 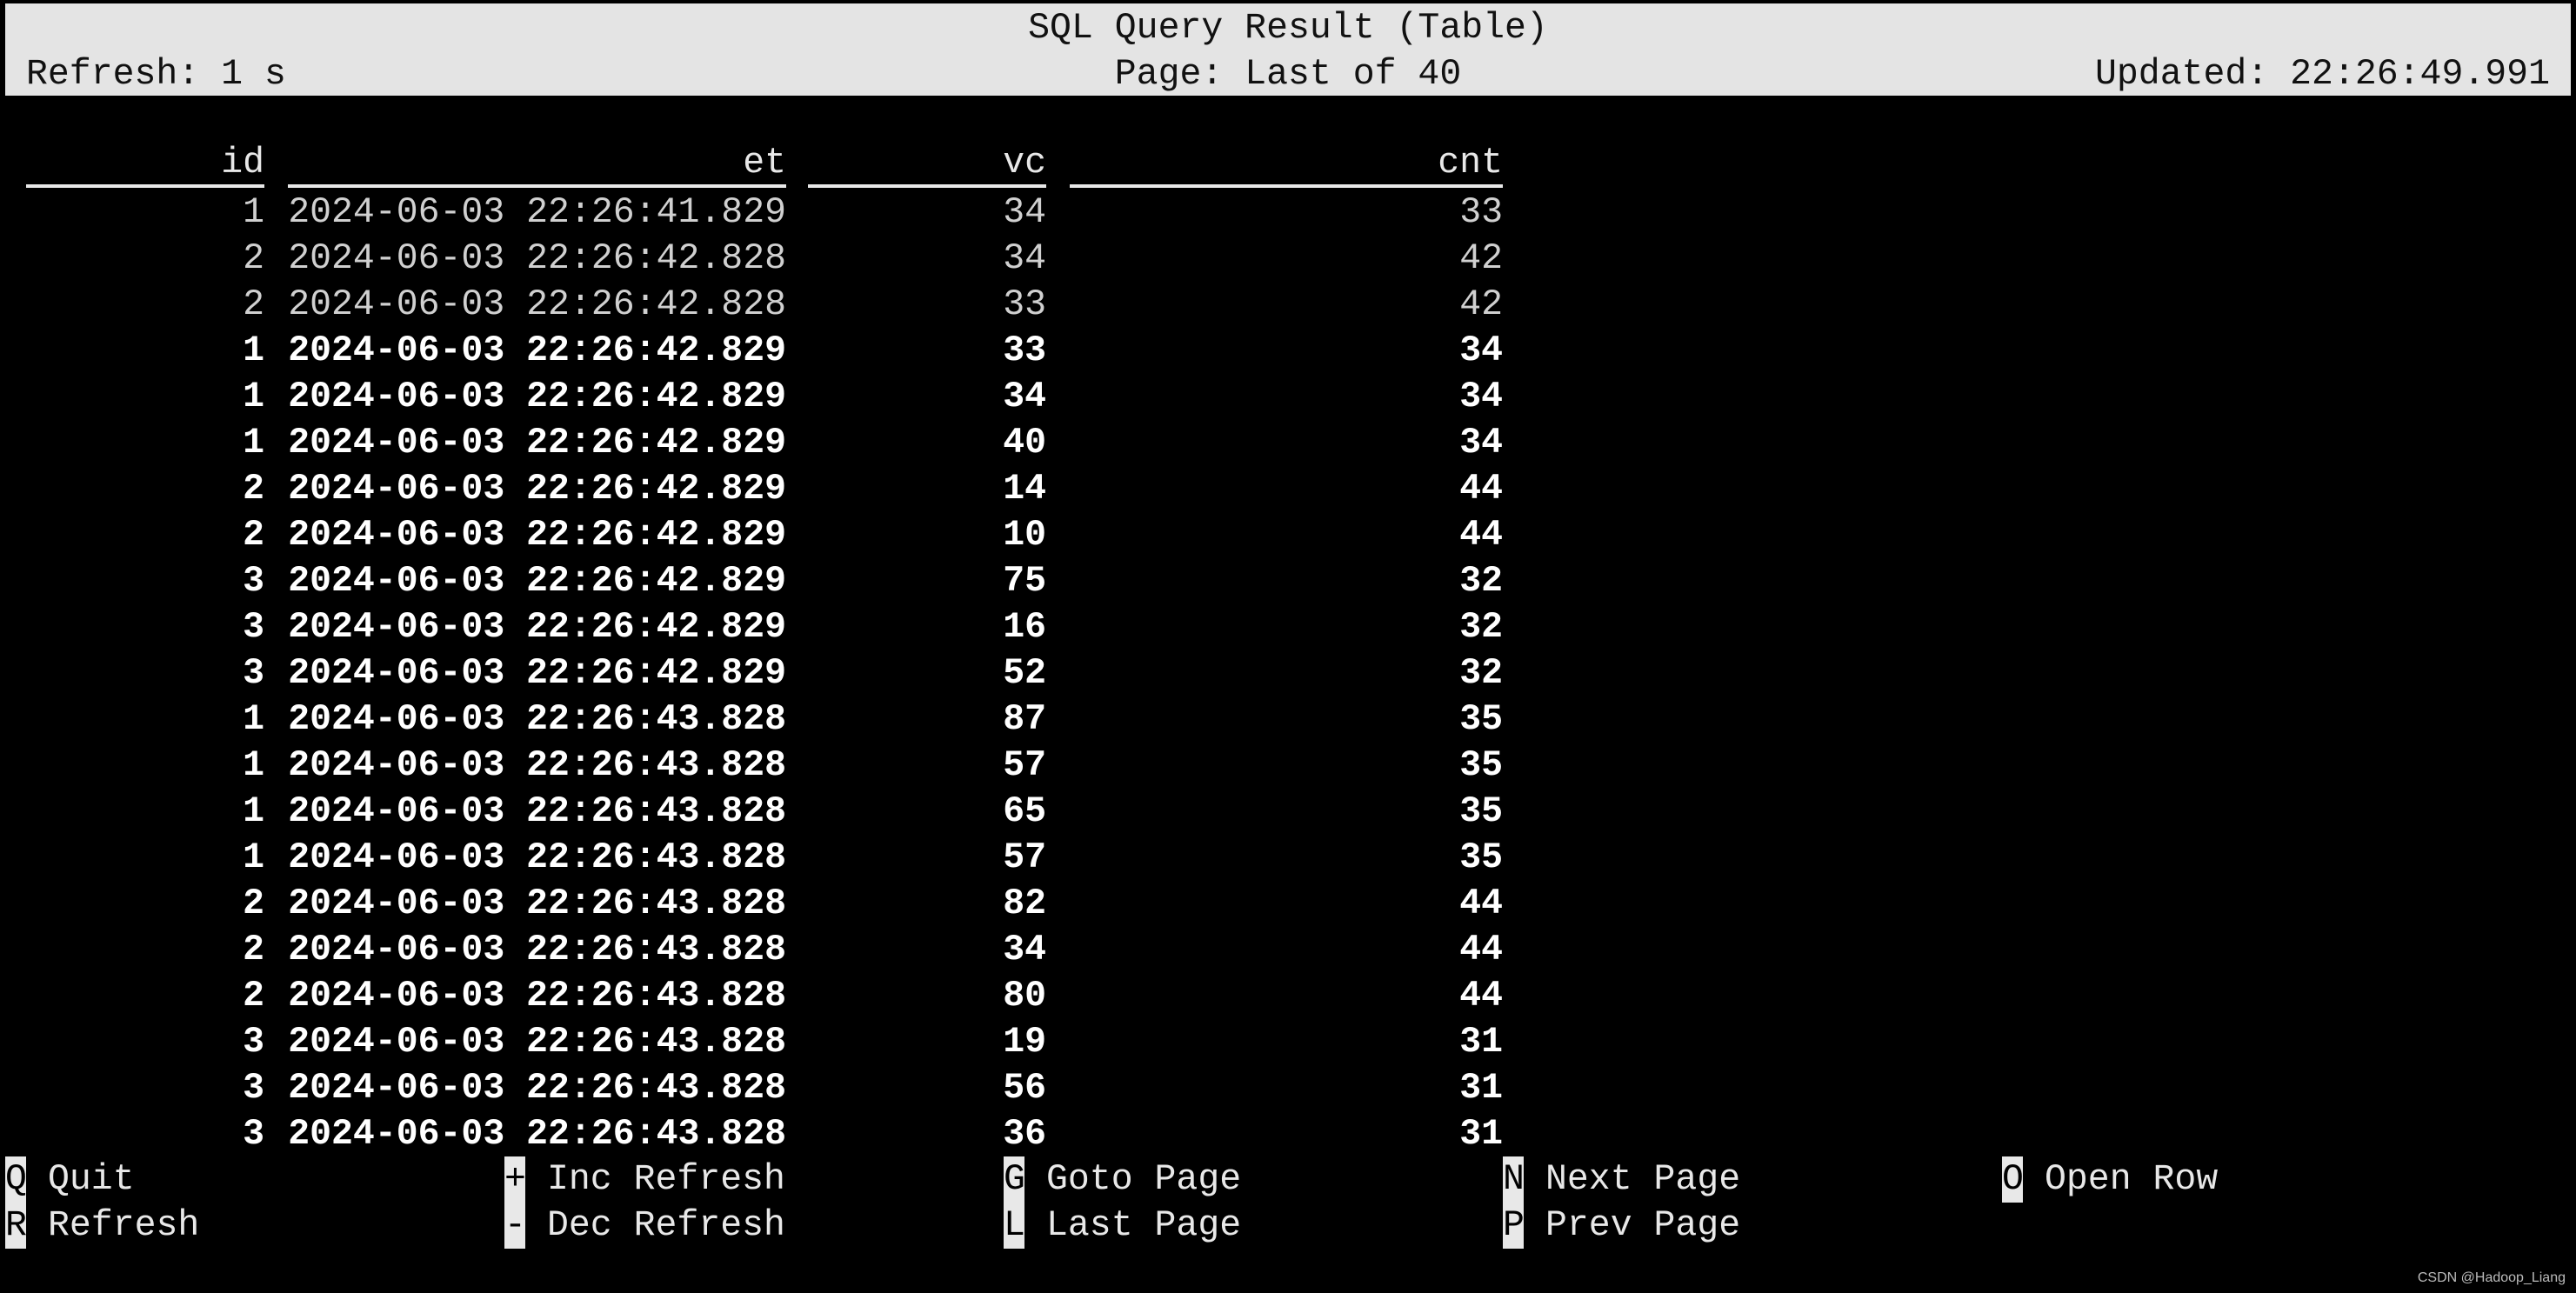 I want to click on shortcut-inc-refresh: + Inc Refresh, so click(x=644, y=1179).